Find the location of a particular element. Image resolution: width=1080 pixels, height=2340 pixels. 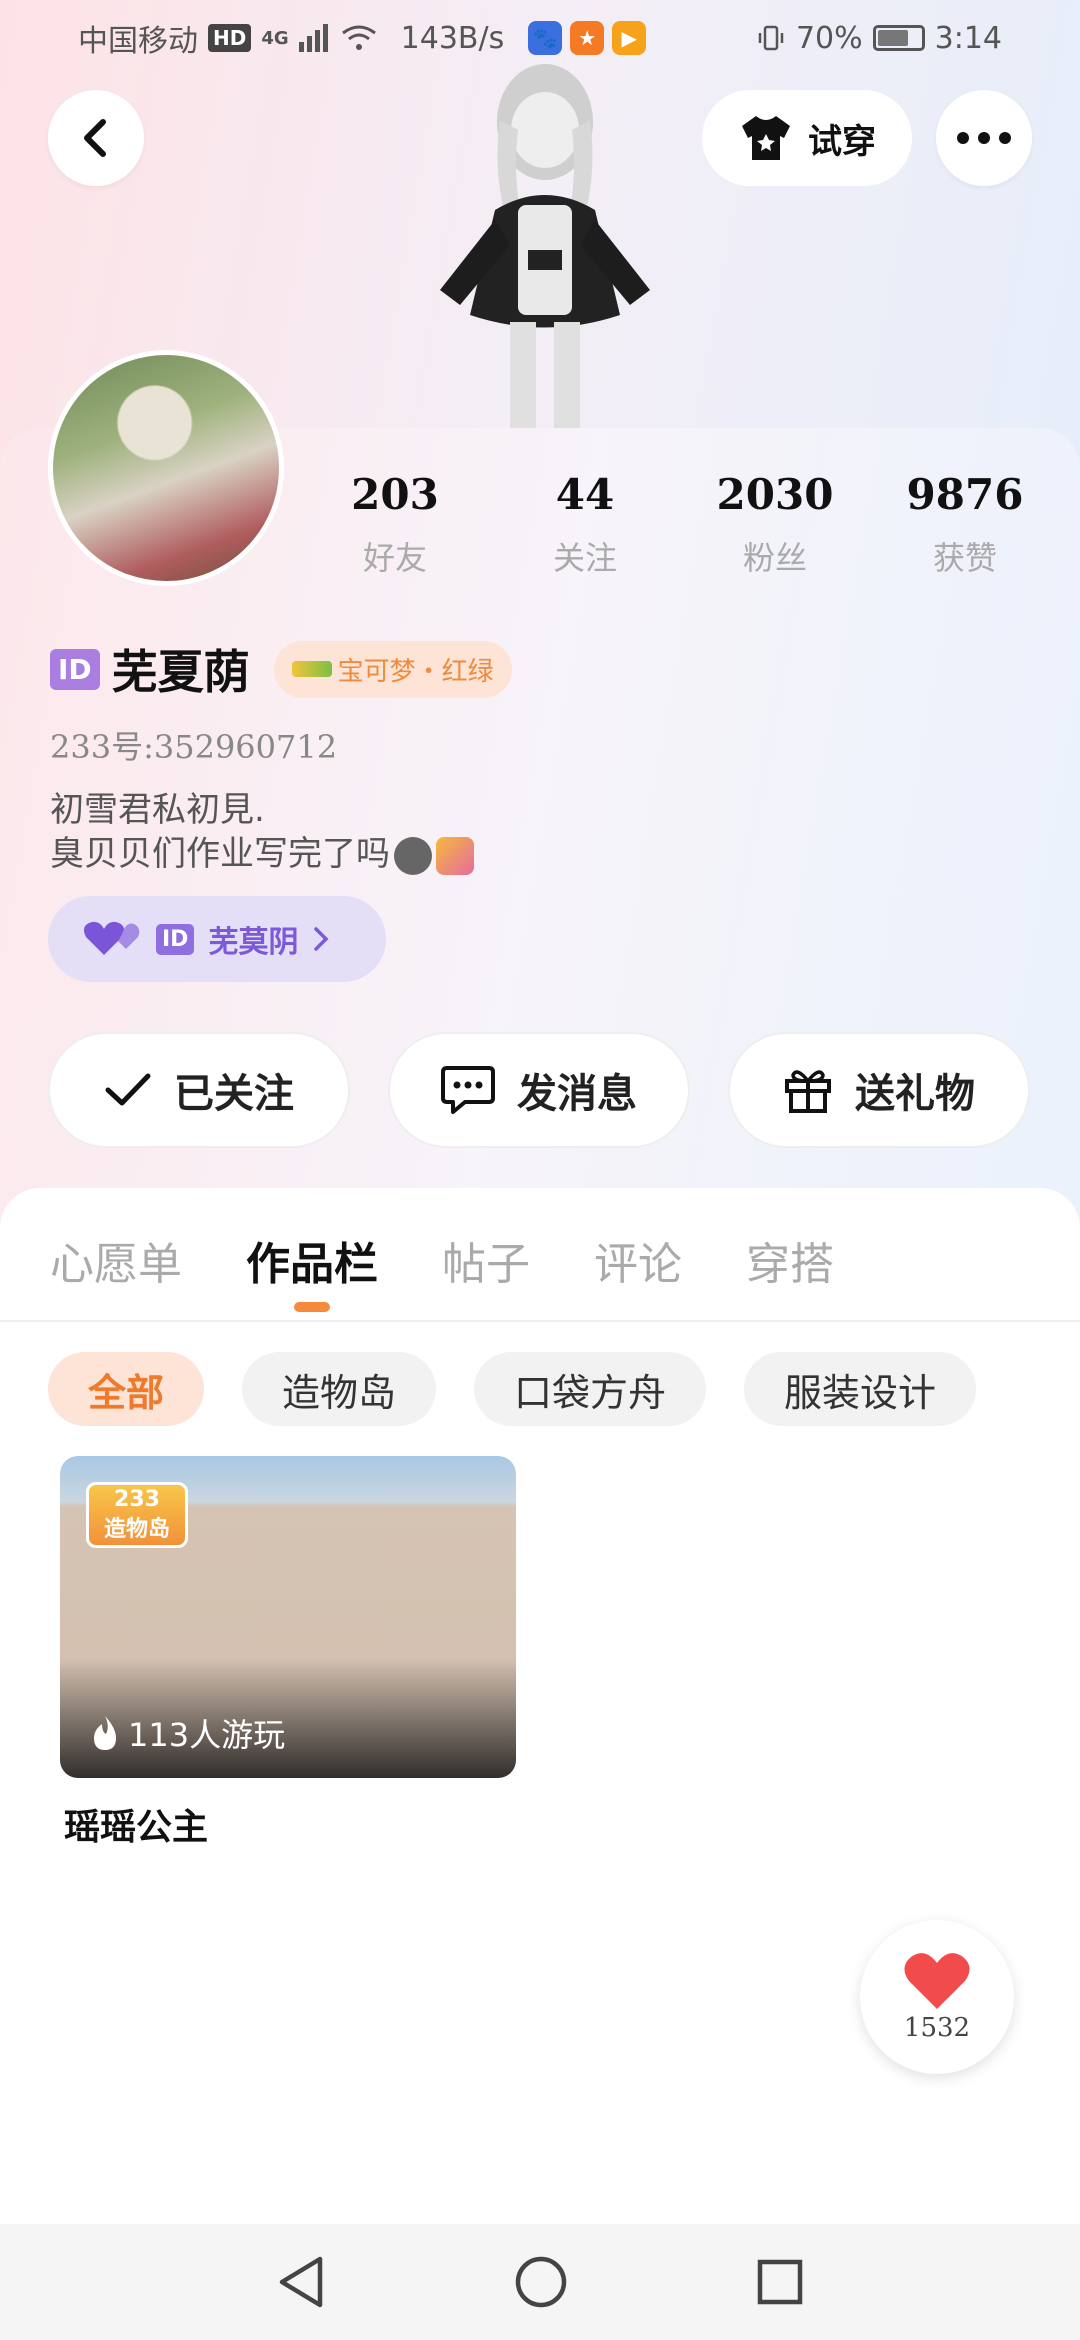

gift-icon is located at coordinates (808, 1091).